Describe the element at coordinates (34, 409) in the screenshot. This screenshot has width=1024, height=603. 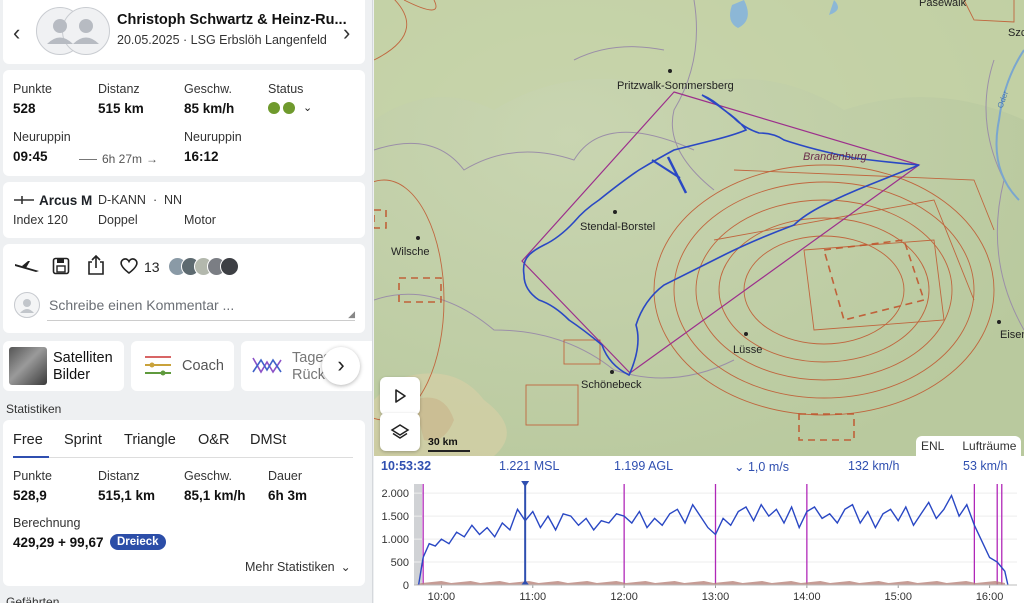
I see `stats-section-title: Statistiken` at that location.